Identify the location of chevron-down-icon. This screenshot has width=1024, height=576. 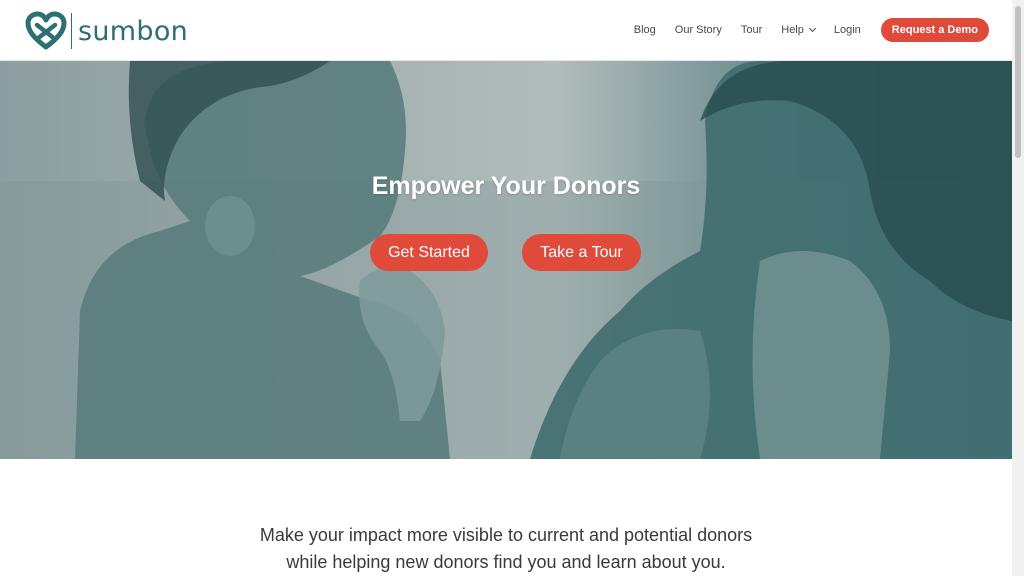
(812, 28).